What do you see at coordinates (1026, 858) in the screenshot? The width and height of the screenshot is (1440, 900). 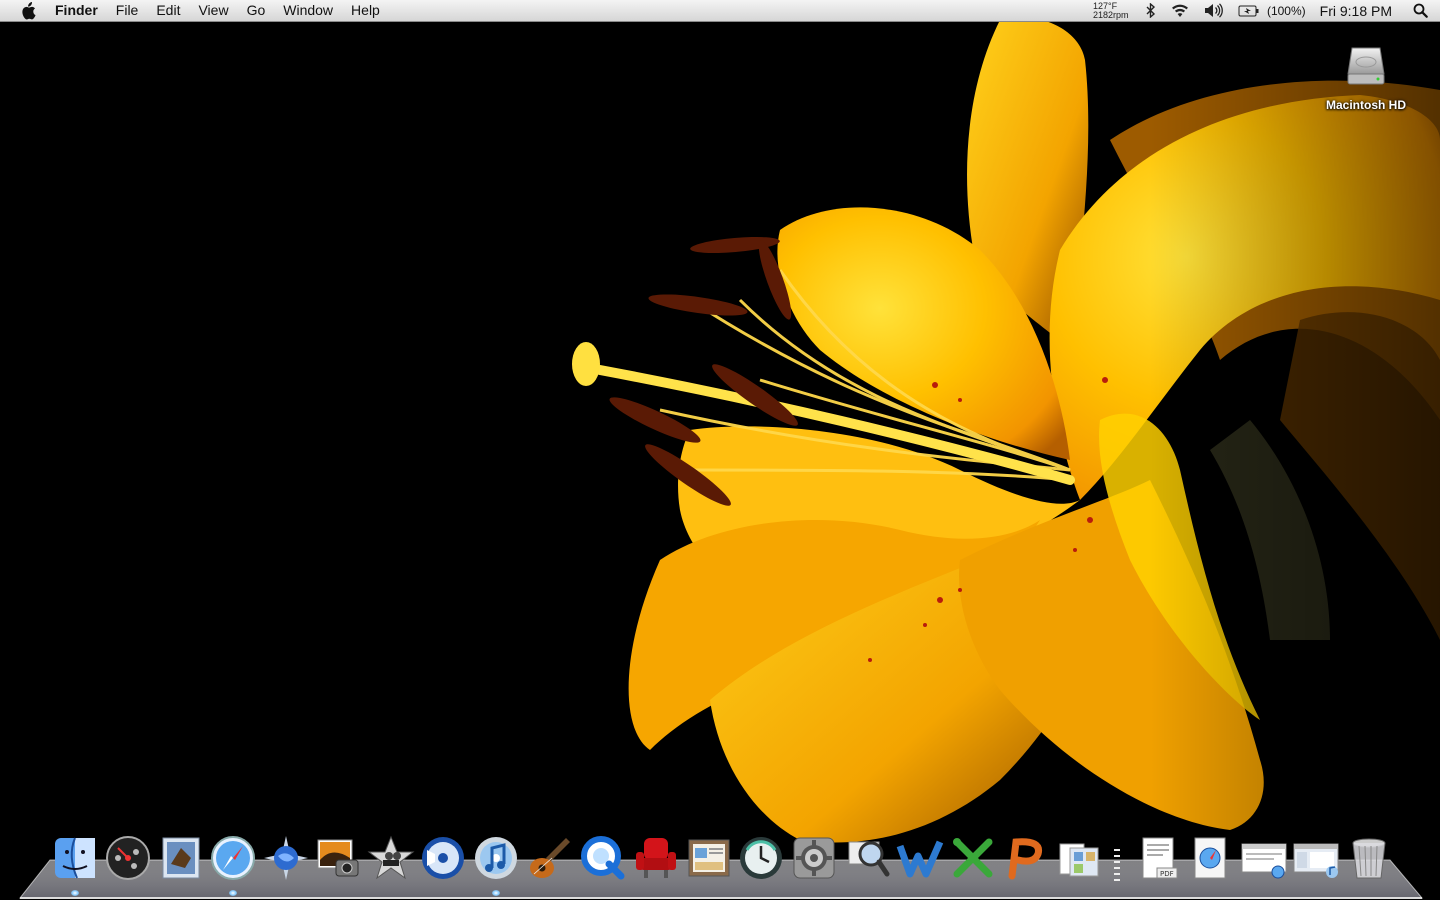 I see `dock-powerpoint-icon` at bounding box center [1026, 858].